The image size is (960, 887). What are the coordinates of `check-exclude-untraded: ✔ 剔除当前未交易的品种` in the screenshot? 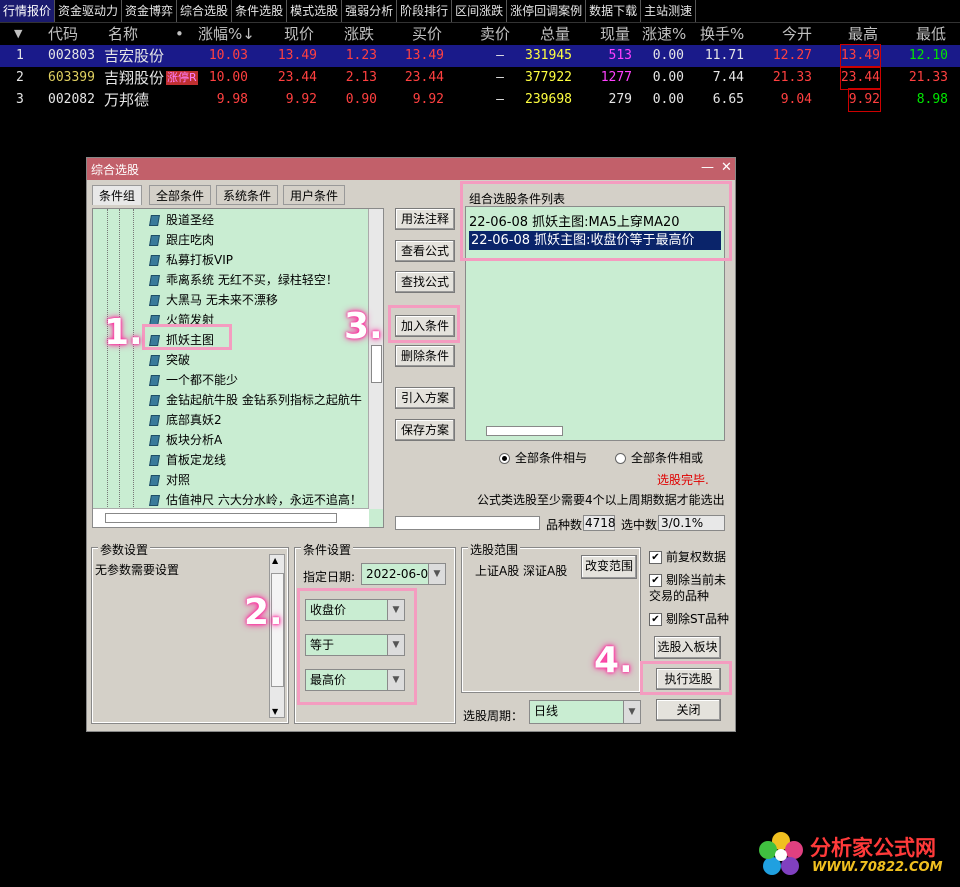 It's located at (691, 588).